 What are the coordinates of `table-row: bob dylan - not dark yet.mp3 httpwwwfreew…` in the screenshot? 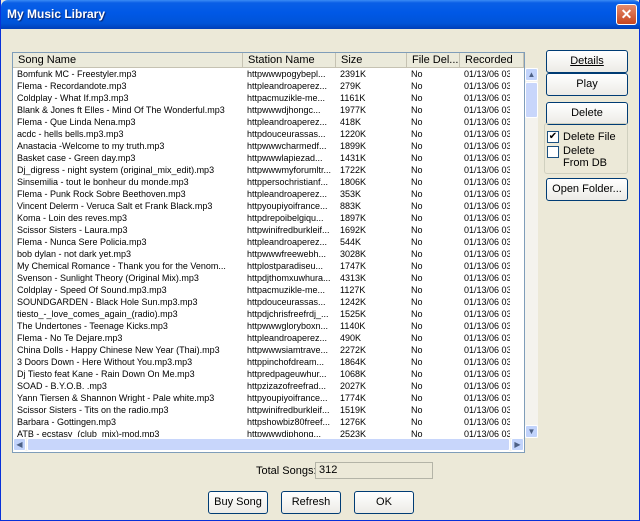 It's located at (261, 254).